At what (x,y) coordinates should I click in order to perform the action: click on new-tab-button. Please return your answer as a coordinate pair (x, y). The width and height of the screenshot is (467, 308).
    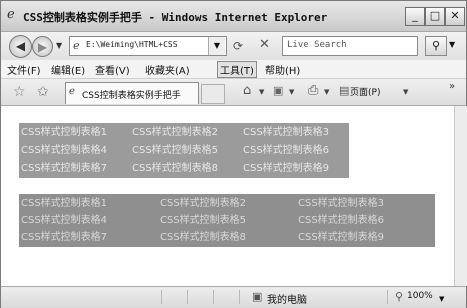
    Looking at the image, I should click on (213, 94).